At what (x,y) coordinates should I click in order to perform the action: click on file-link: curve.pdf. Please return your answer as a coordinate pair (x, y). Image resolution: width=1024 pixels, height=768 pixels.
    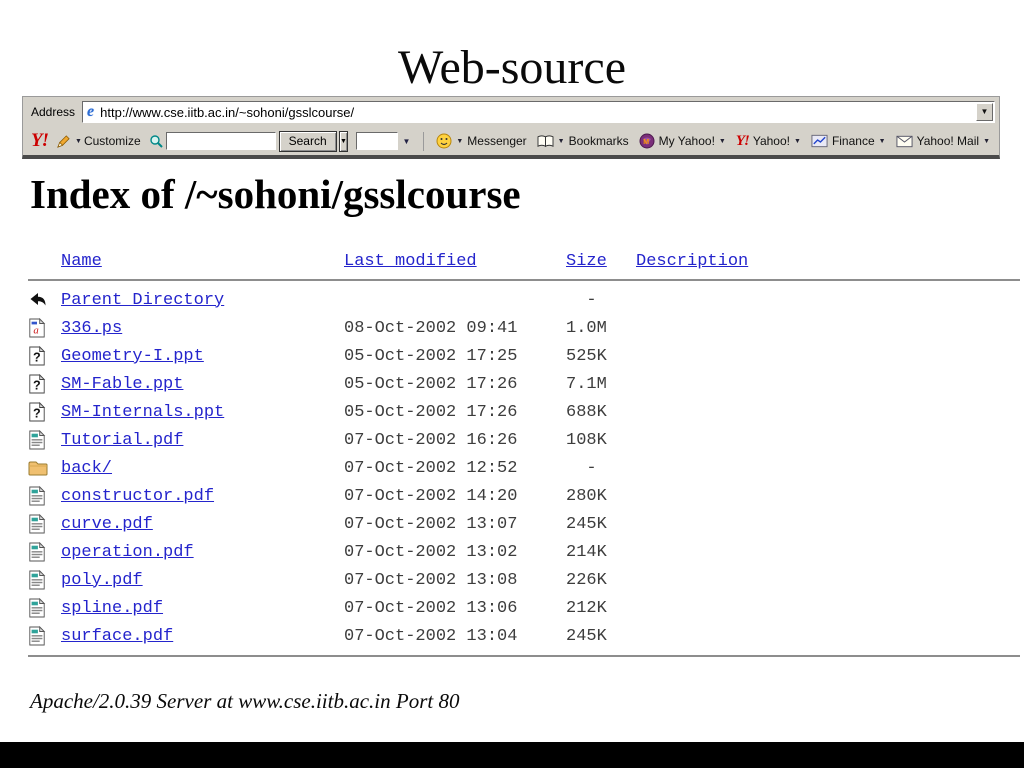
    Looking at the image, I should click on (107, 524).